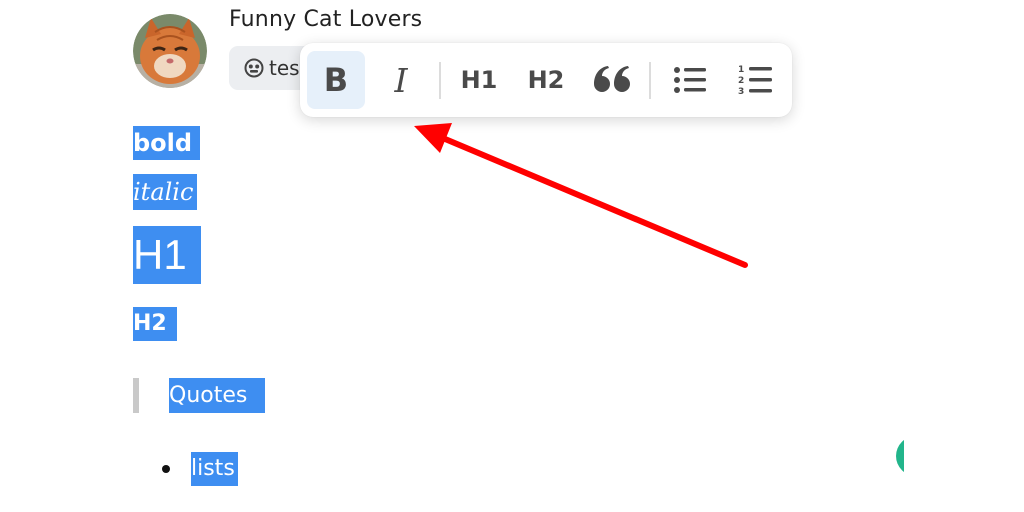 The width and height of the screenshot is (1024, 512). I want to click on numbered-list-icon: 1 2 3, so click(755, 81).